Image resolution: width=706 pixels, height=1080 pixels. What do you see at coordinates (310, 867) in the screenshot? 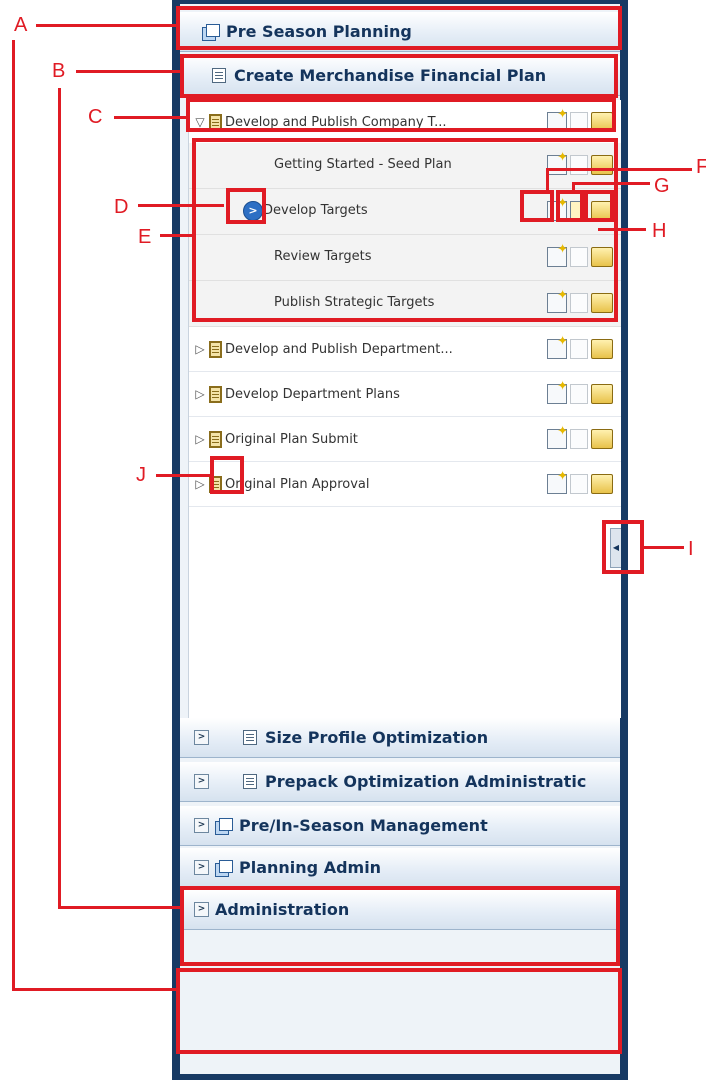
I see `task-label: Planning Admin` at bounding box center [310, 867].